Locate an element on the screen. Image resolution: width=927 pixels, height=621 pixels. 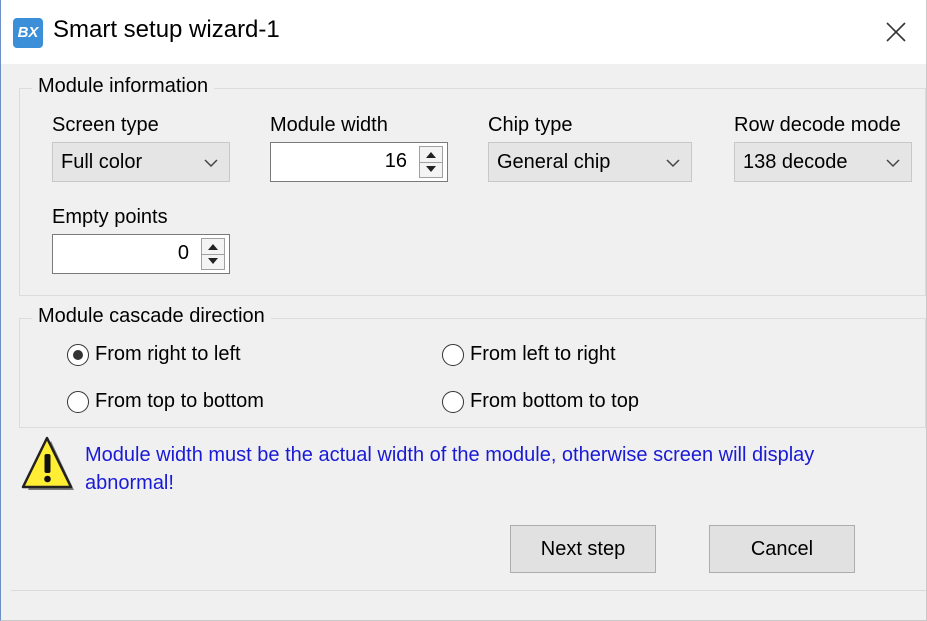
empty-points-value: 0 is located at coordinates (183, 253).